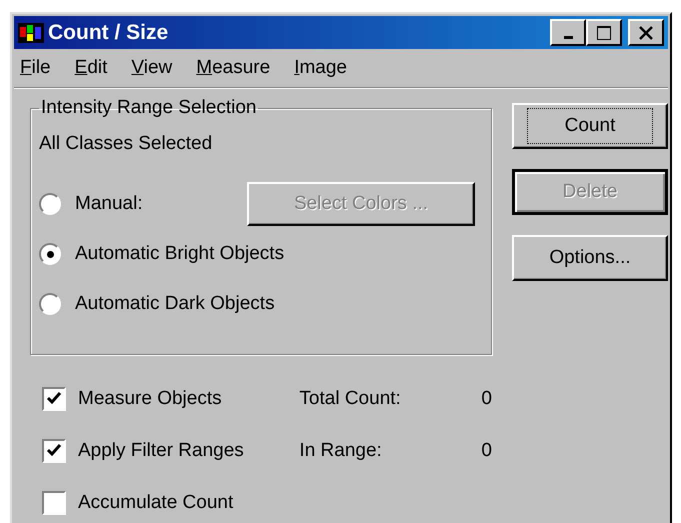 The height and width of the screenshot is (523, 681). I want to click on checkbox-label: Apply Filter Ranges, so click(161, 451).